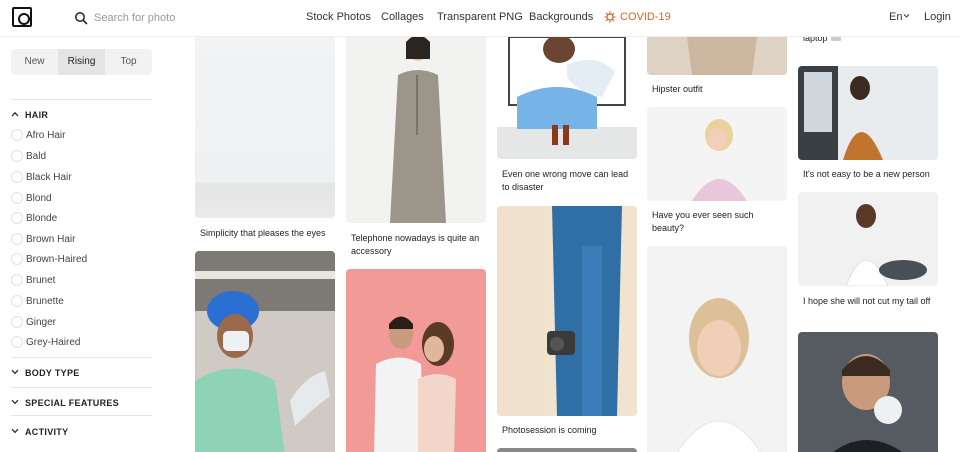 The width and height of the screenshot is (960, 452). Describe the element at coordinates (418, 245) in the screenshot. I see `photo-caption: Telephone nowadays is quite an accessory` at that location.